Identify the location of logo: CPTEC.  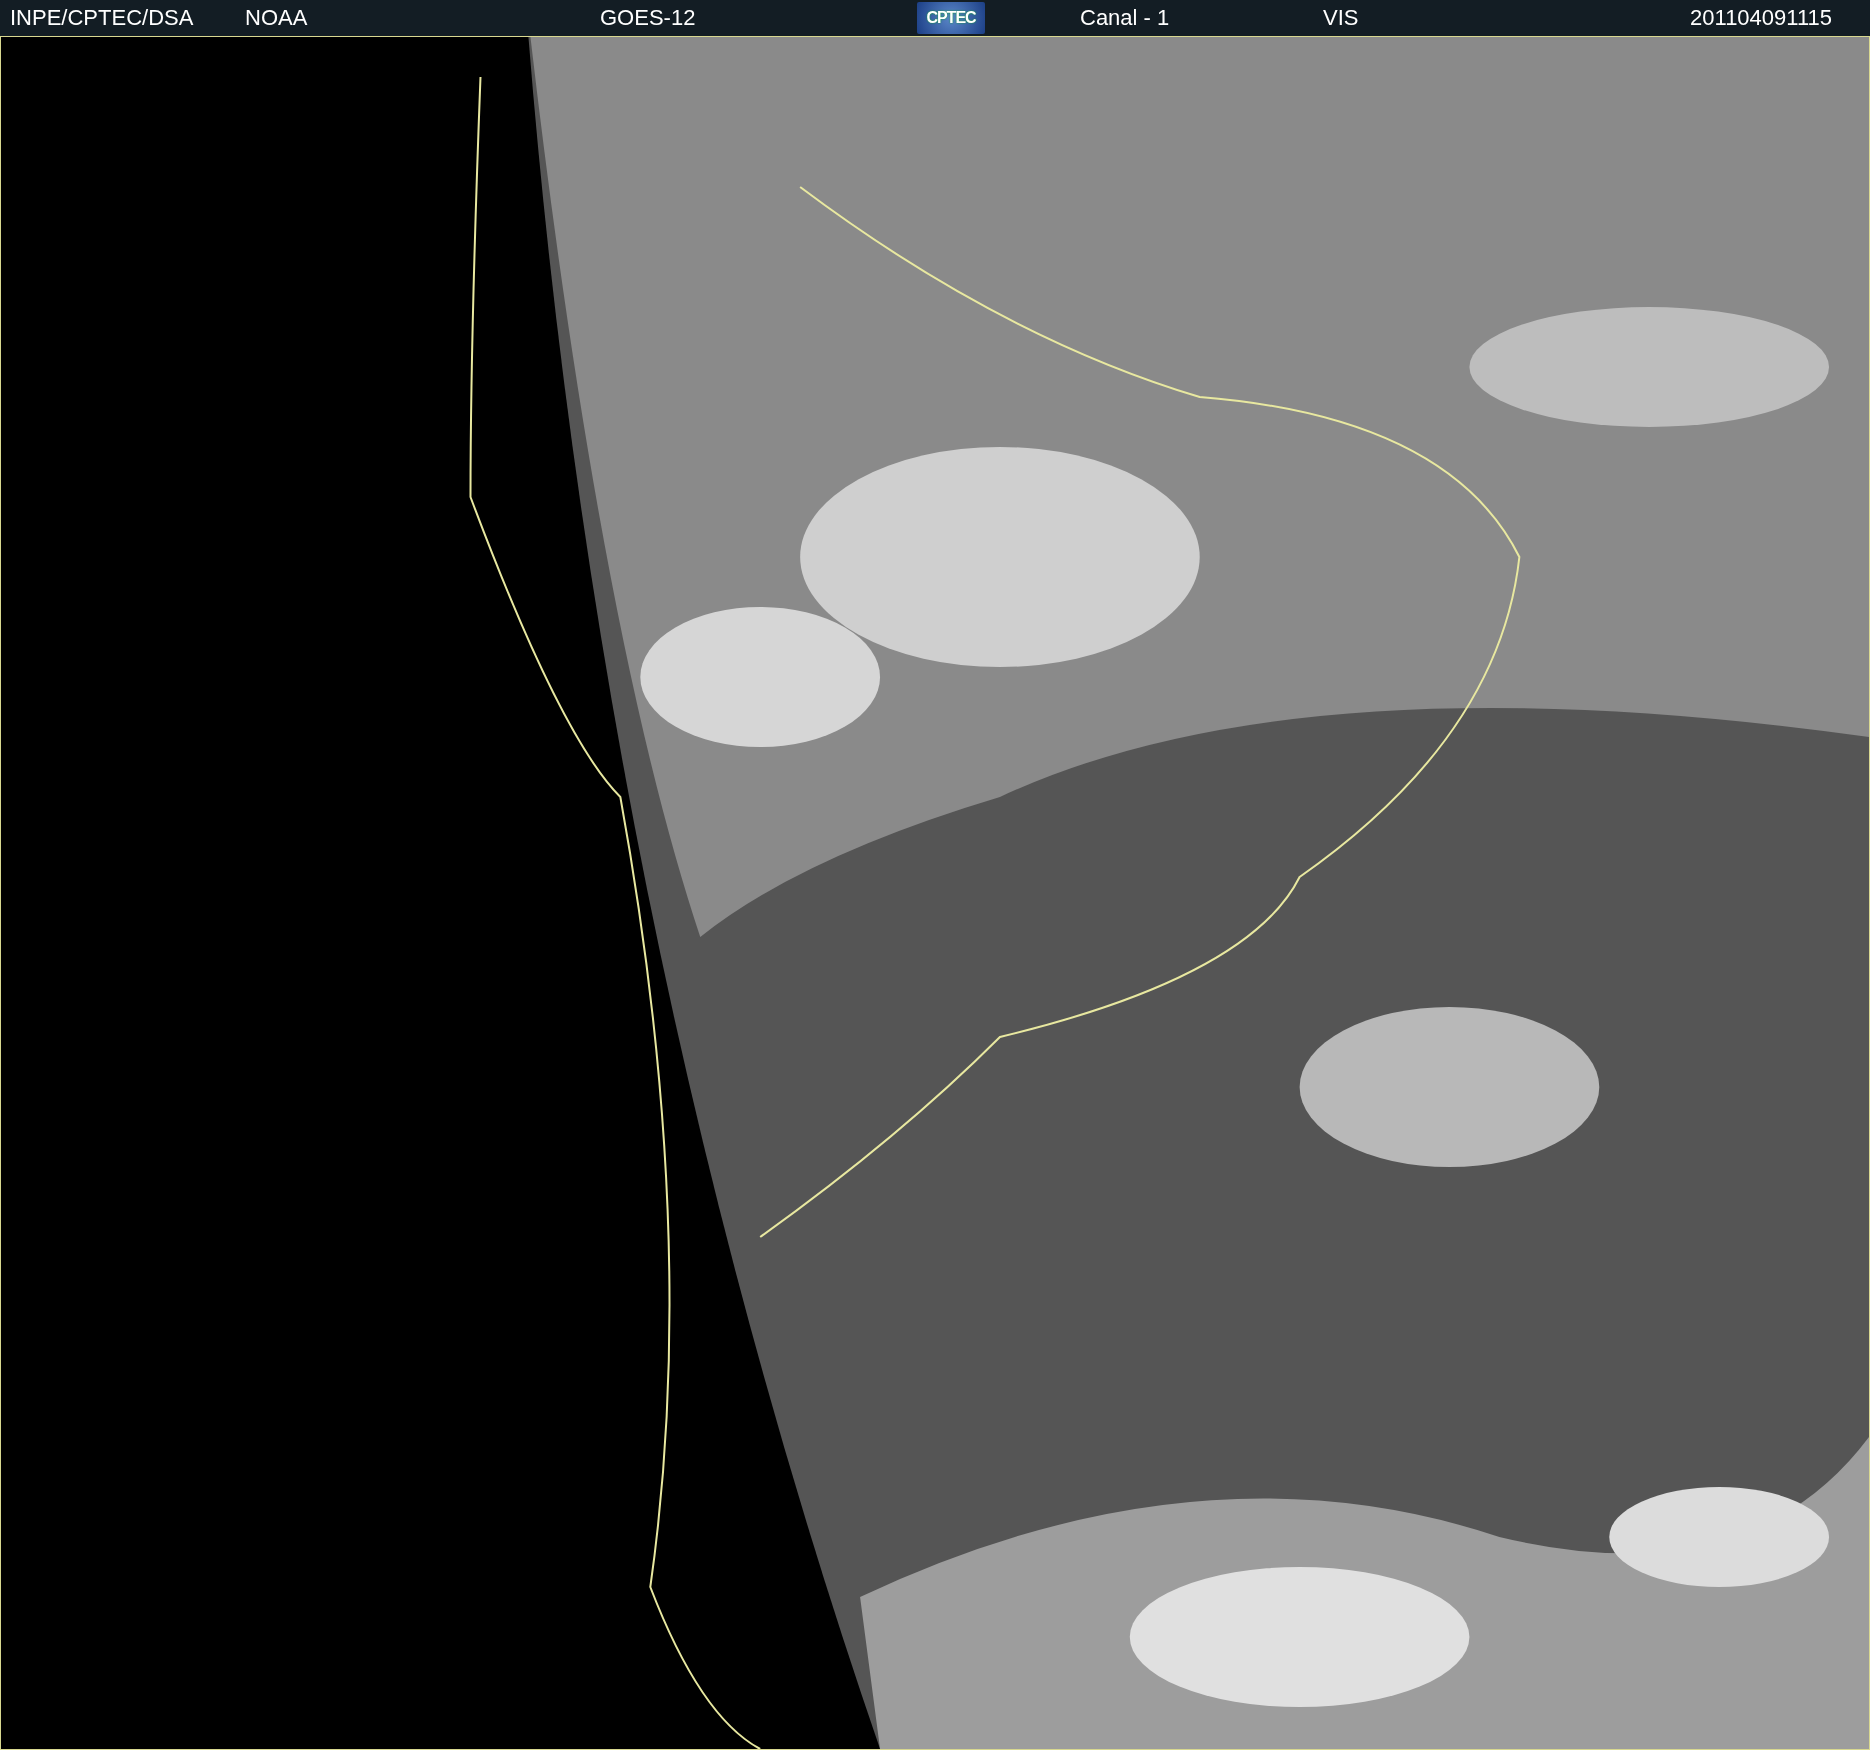
(951, 18).